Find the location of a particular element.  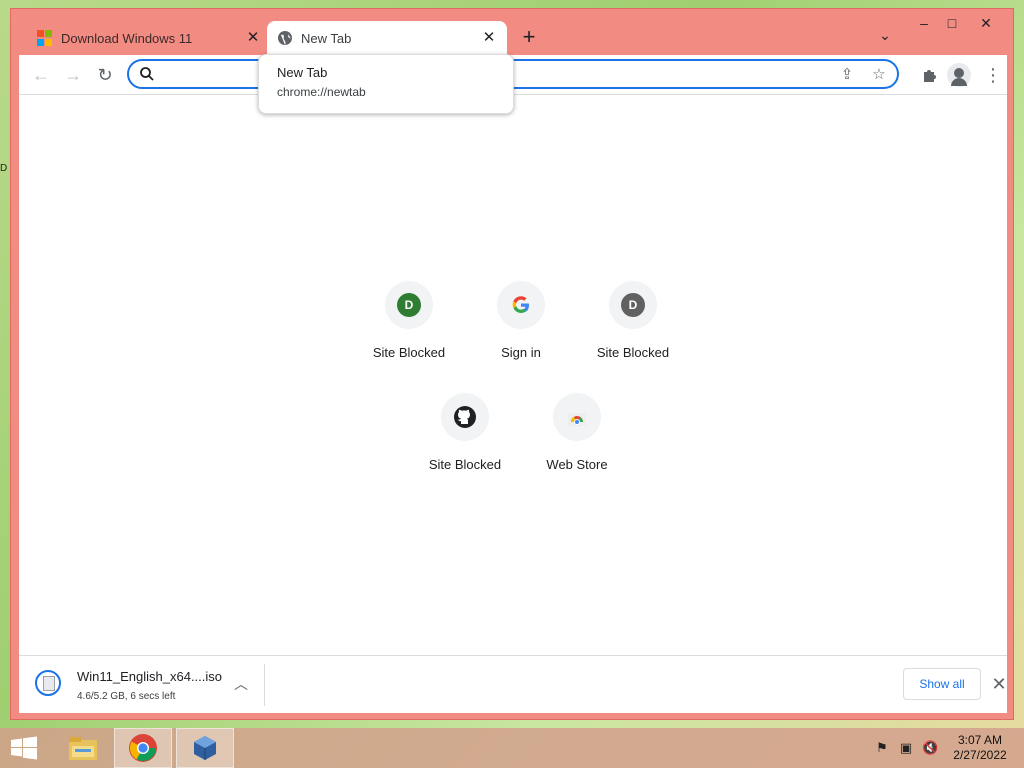

hover-card-url: chrome://newtab is located at coordinates (321, 92).